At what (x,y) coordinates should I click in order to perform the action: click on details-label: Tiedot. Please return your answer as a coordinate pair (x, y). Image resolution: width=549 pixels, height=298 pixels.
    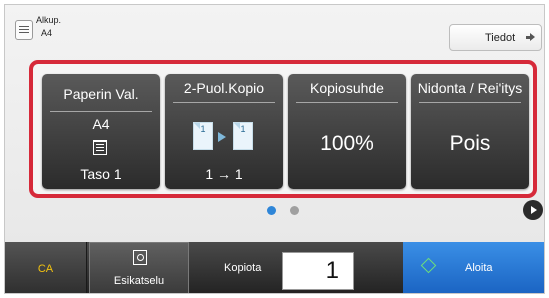
    Looking at the image, I should click on (500, 37).